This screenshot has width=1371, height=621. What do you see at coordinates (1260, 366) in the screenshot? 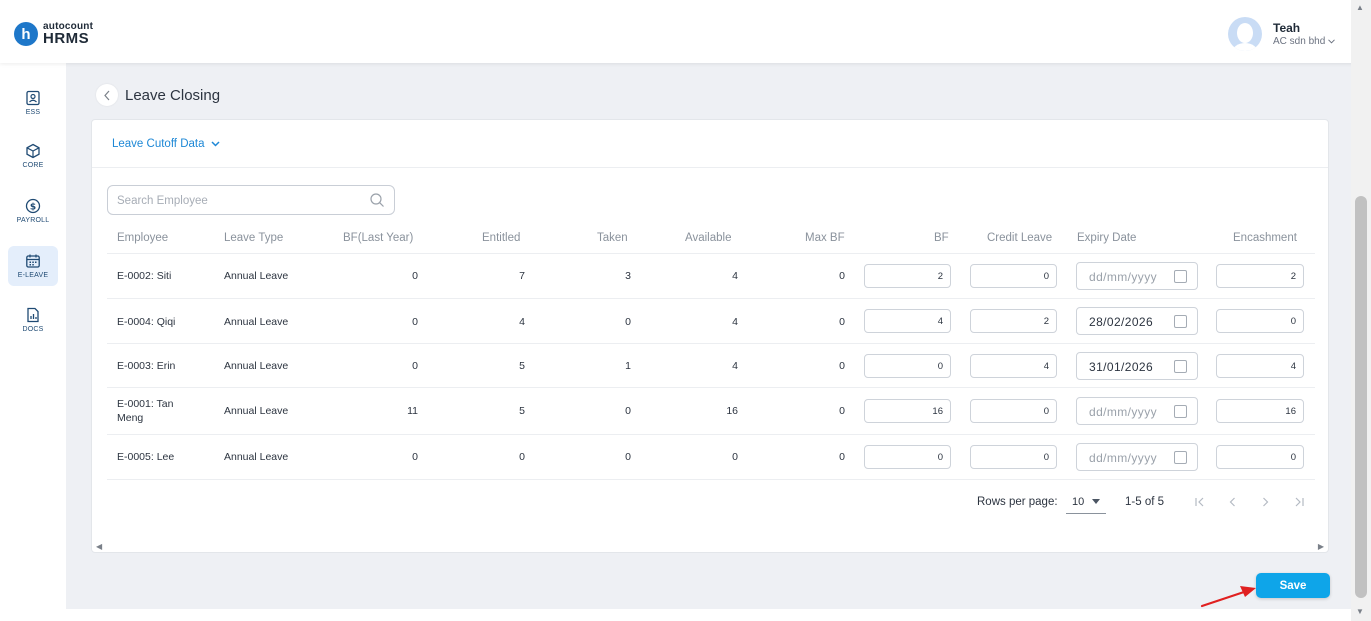
I see `encashment-input: 4` at bounding box center [1260, 366].